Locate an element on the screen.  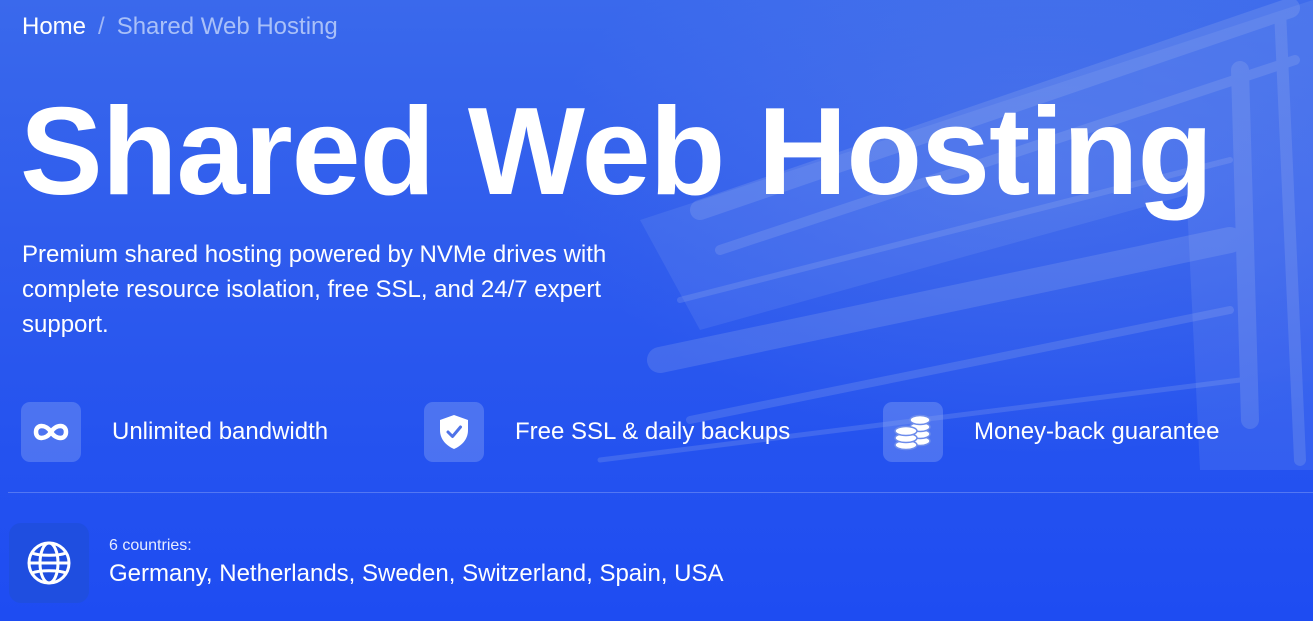
coins-icon is located at coordinates (913, 432).